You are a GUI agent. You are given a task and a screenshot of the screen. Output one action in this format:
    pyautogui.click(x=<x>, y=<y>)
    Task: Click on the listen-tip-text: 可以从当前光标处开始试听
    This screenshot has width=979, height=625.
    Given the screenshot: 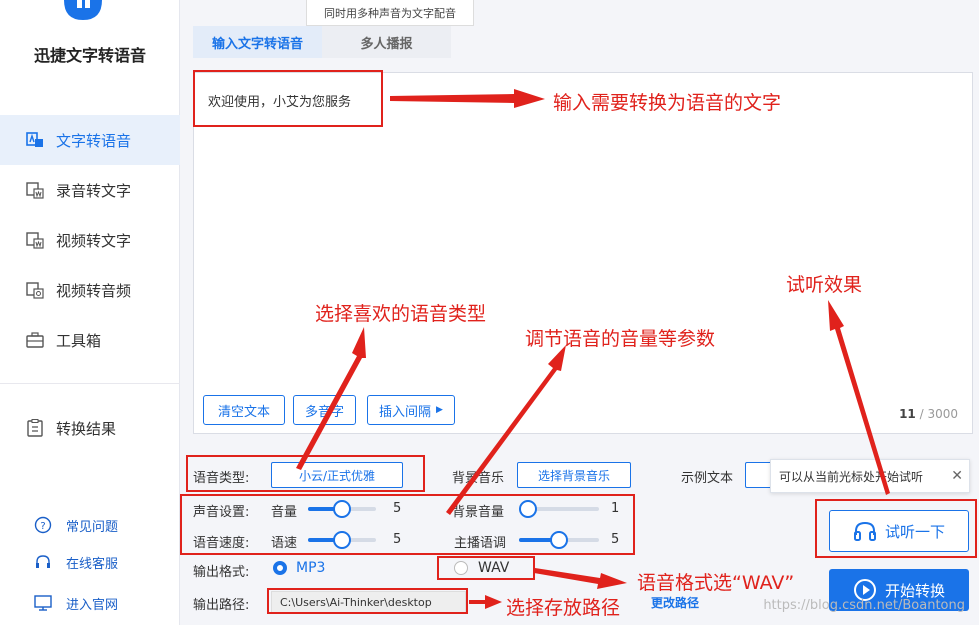 What is the action you would take?
    pyautogui.click(x=851, y=476)
    